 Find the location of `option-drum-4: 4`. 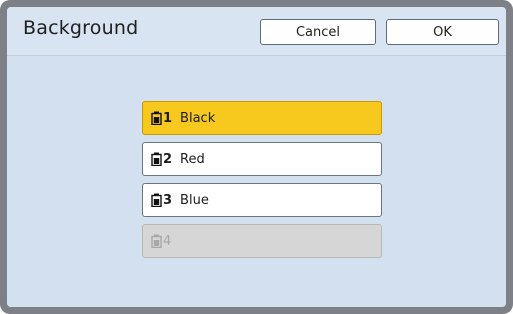

option-drum-4: 4 is located at coordinates (262, 241).